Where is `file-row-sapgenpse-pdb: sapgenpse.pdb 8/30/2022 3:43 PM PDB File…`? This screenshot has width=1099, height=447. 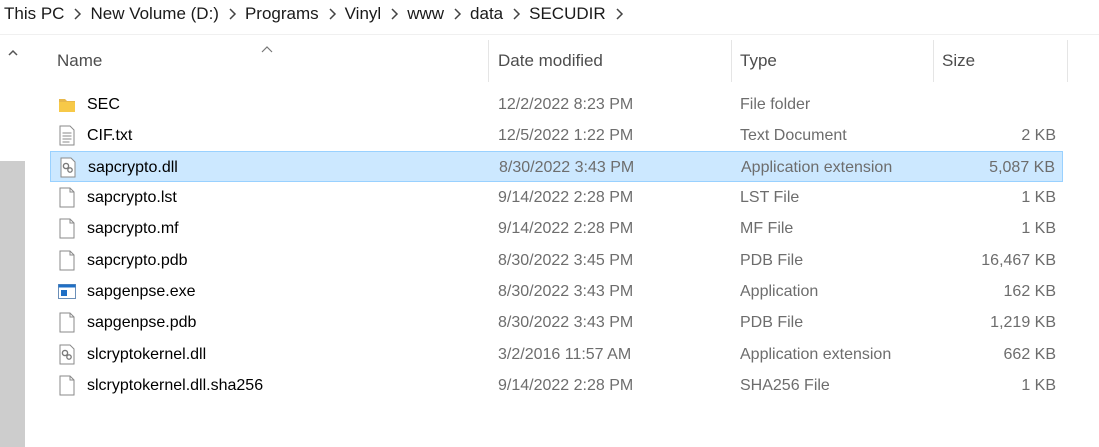 file-row-sapgenpse-pdb: sapgenpse.pdb 8/30/2022 3:43 PM PDB File… is located at coordinates (556, 322).